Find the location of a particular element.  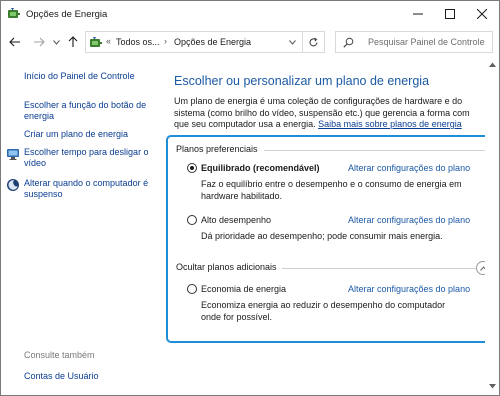

close-button is located at coordinates (482, 14).